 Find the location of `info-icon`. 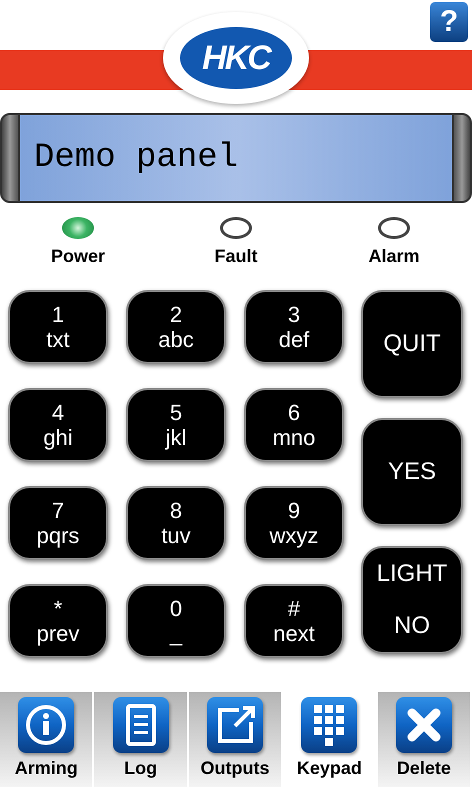

info-icon is located at coordinates (46, 725).